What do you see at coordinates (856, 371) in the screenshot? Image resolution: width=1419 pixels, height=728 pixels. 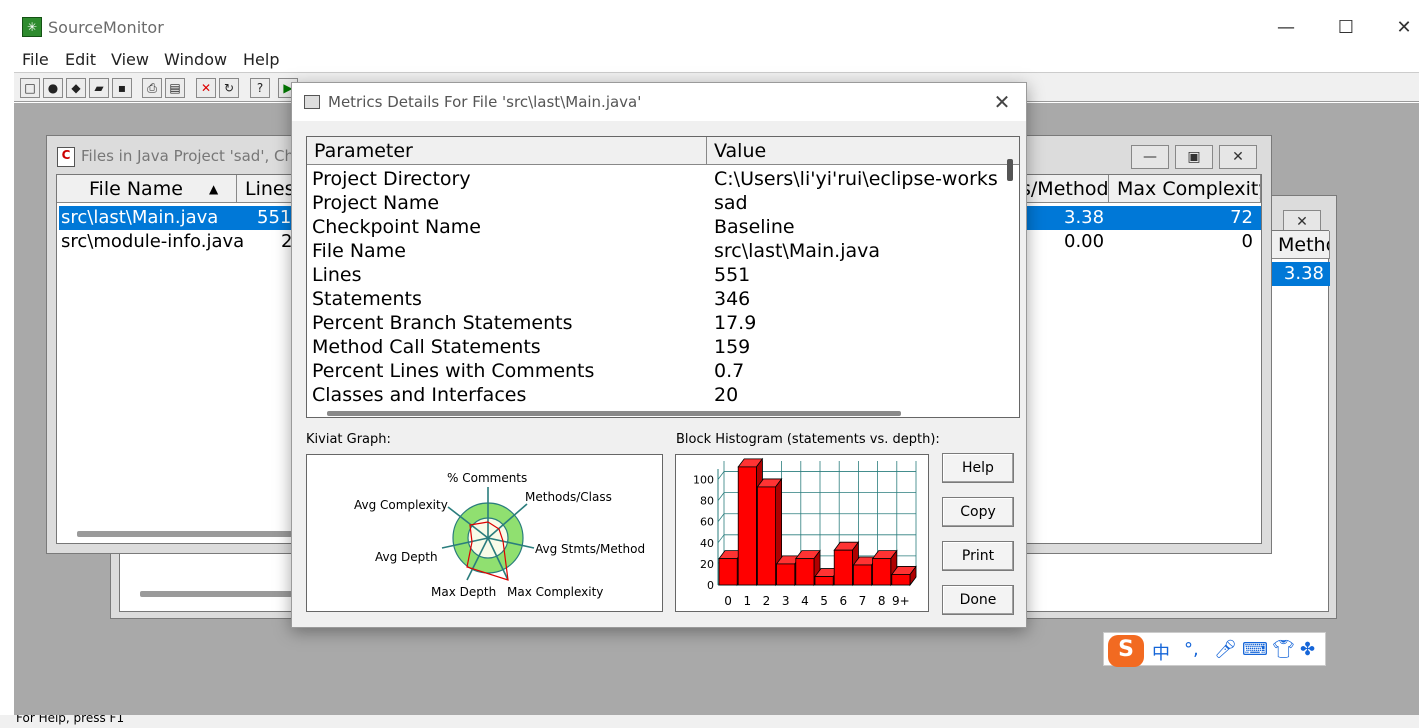 I see `metric-value-cell: 0.7` at bounding box center [856, 371].